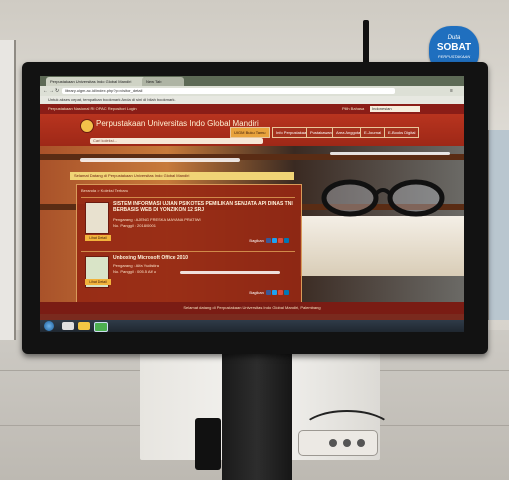 Image resolution: width=509 pixels, height=480 pixels. Describe the element at coordinates (252, 326) in the screenshot. I see `windows-taskbar` at that location.